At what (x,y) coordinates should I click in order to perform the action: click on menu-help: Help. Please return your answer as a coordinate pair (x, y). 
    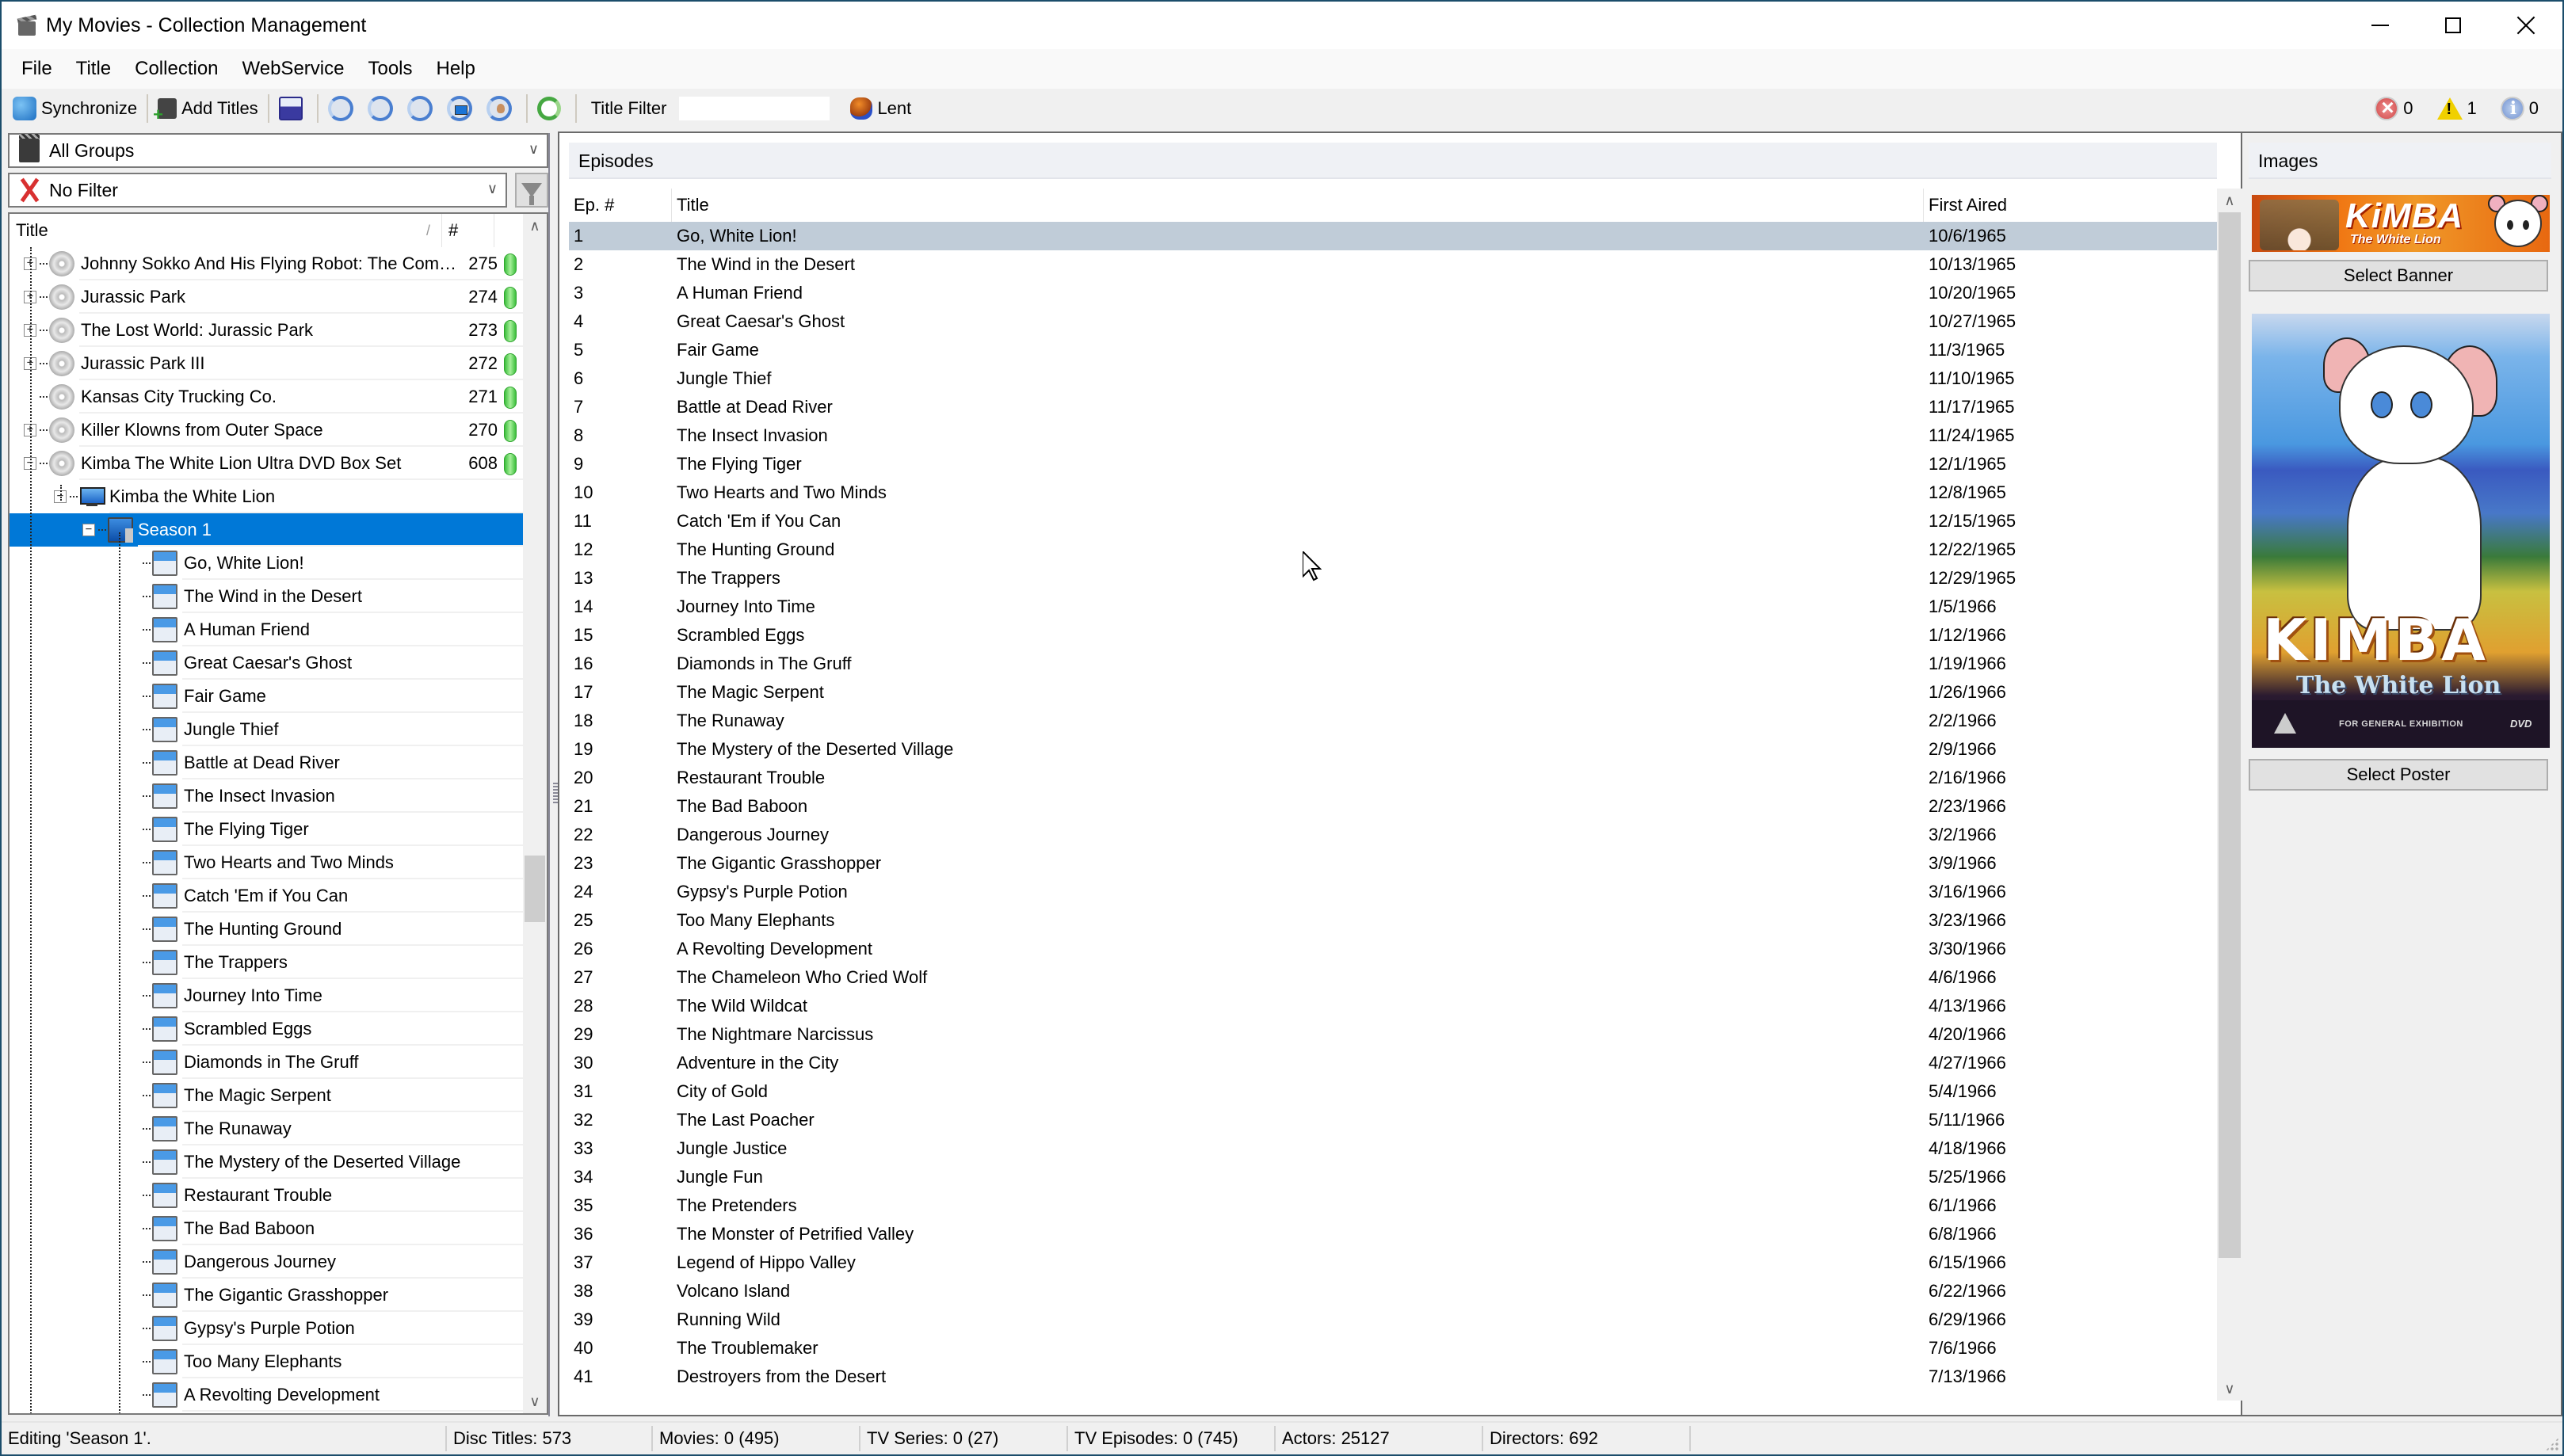
    Looking at the image, I should click on (456, 69).